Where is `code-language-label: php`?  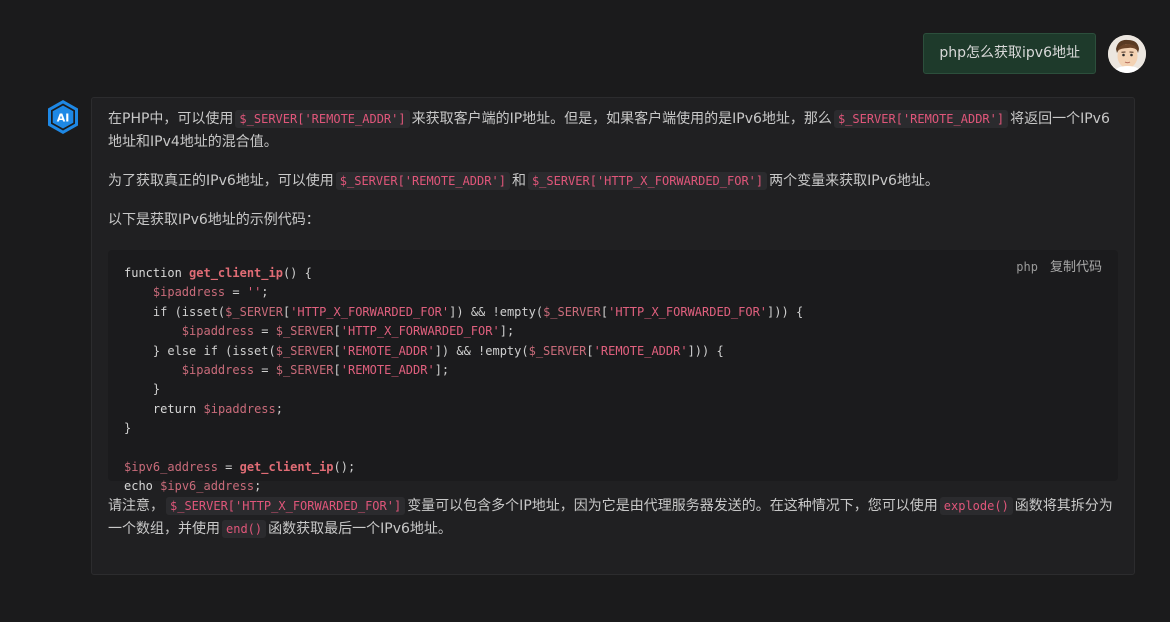 code-language-label: php is located at coordinates (1027, 267).